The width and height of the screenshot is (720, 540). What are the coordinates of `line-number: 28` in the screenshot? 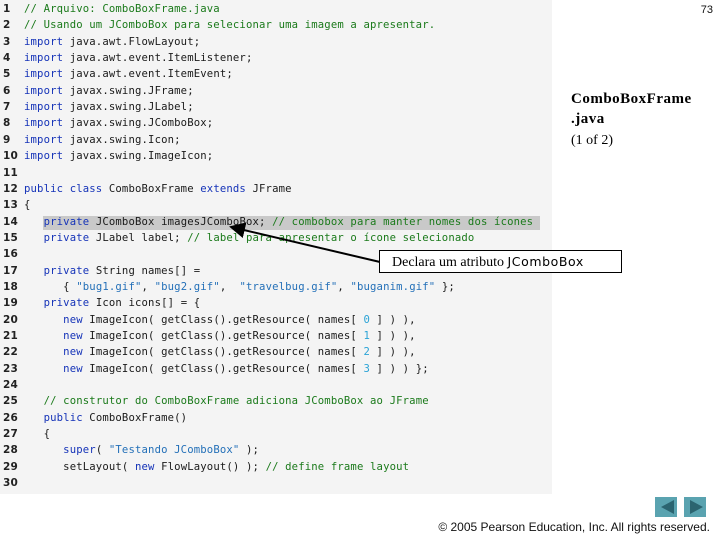 It's located at (10, 450).